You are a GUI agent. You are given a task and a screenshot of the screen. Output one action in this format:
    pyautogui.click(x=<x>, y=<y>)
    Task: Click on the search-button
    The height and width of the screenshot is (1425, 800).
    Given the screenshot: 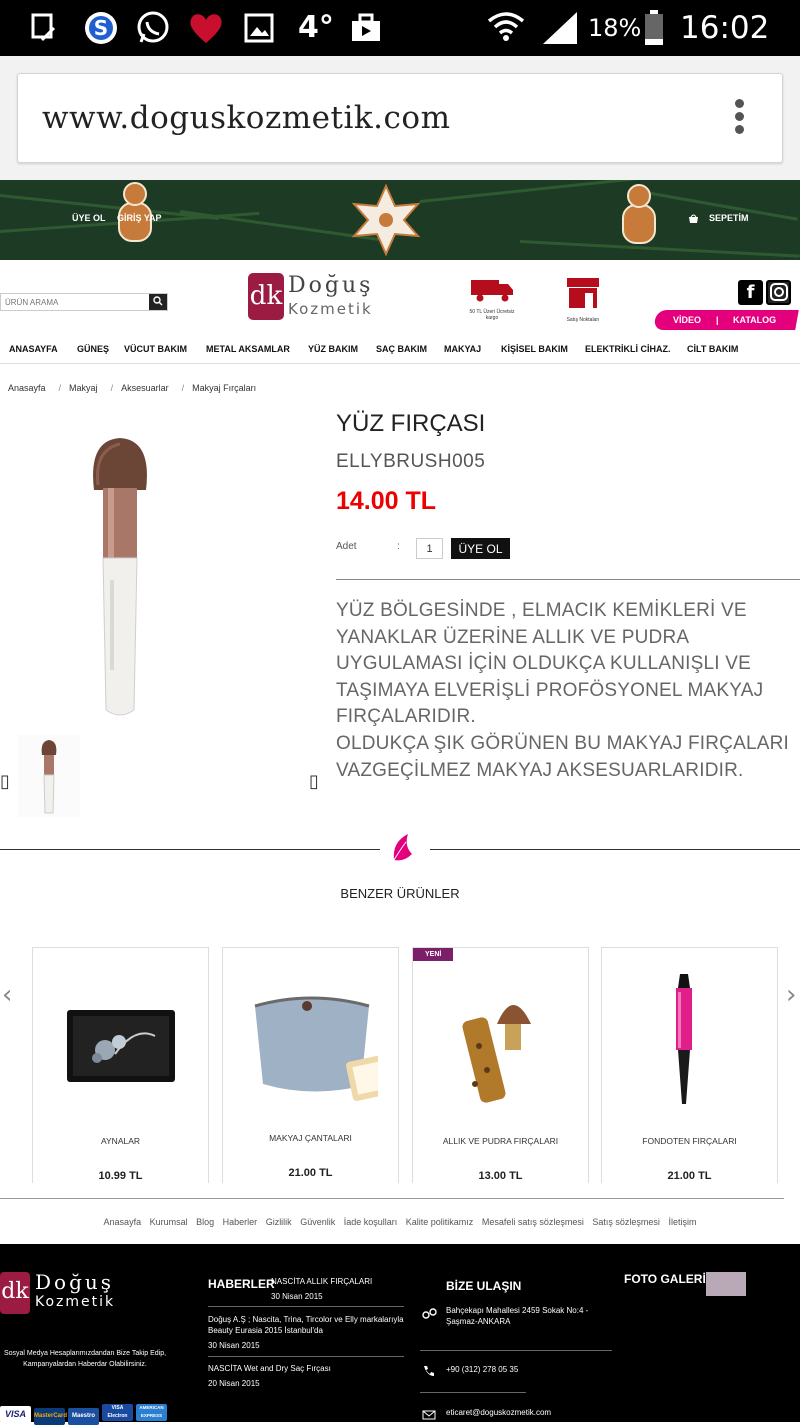 What is the action you would take?
    pyautogui.click(x=158, y=302)
    